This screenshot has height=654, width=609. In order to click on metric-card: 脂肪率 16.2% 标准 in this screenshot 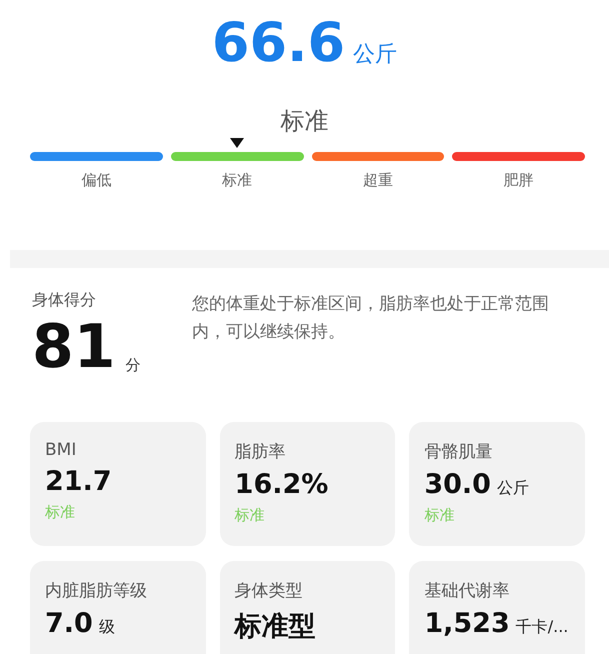, I will do `click(308, 484)`.